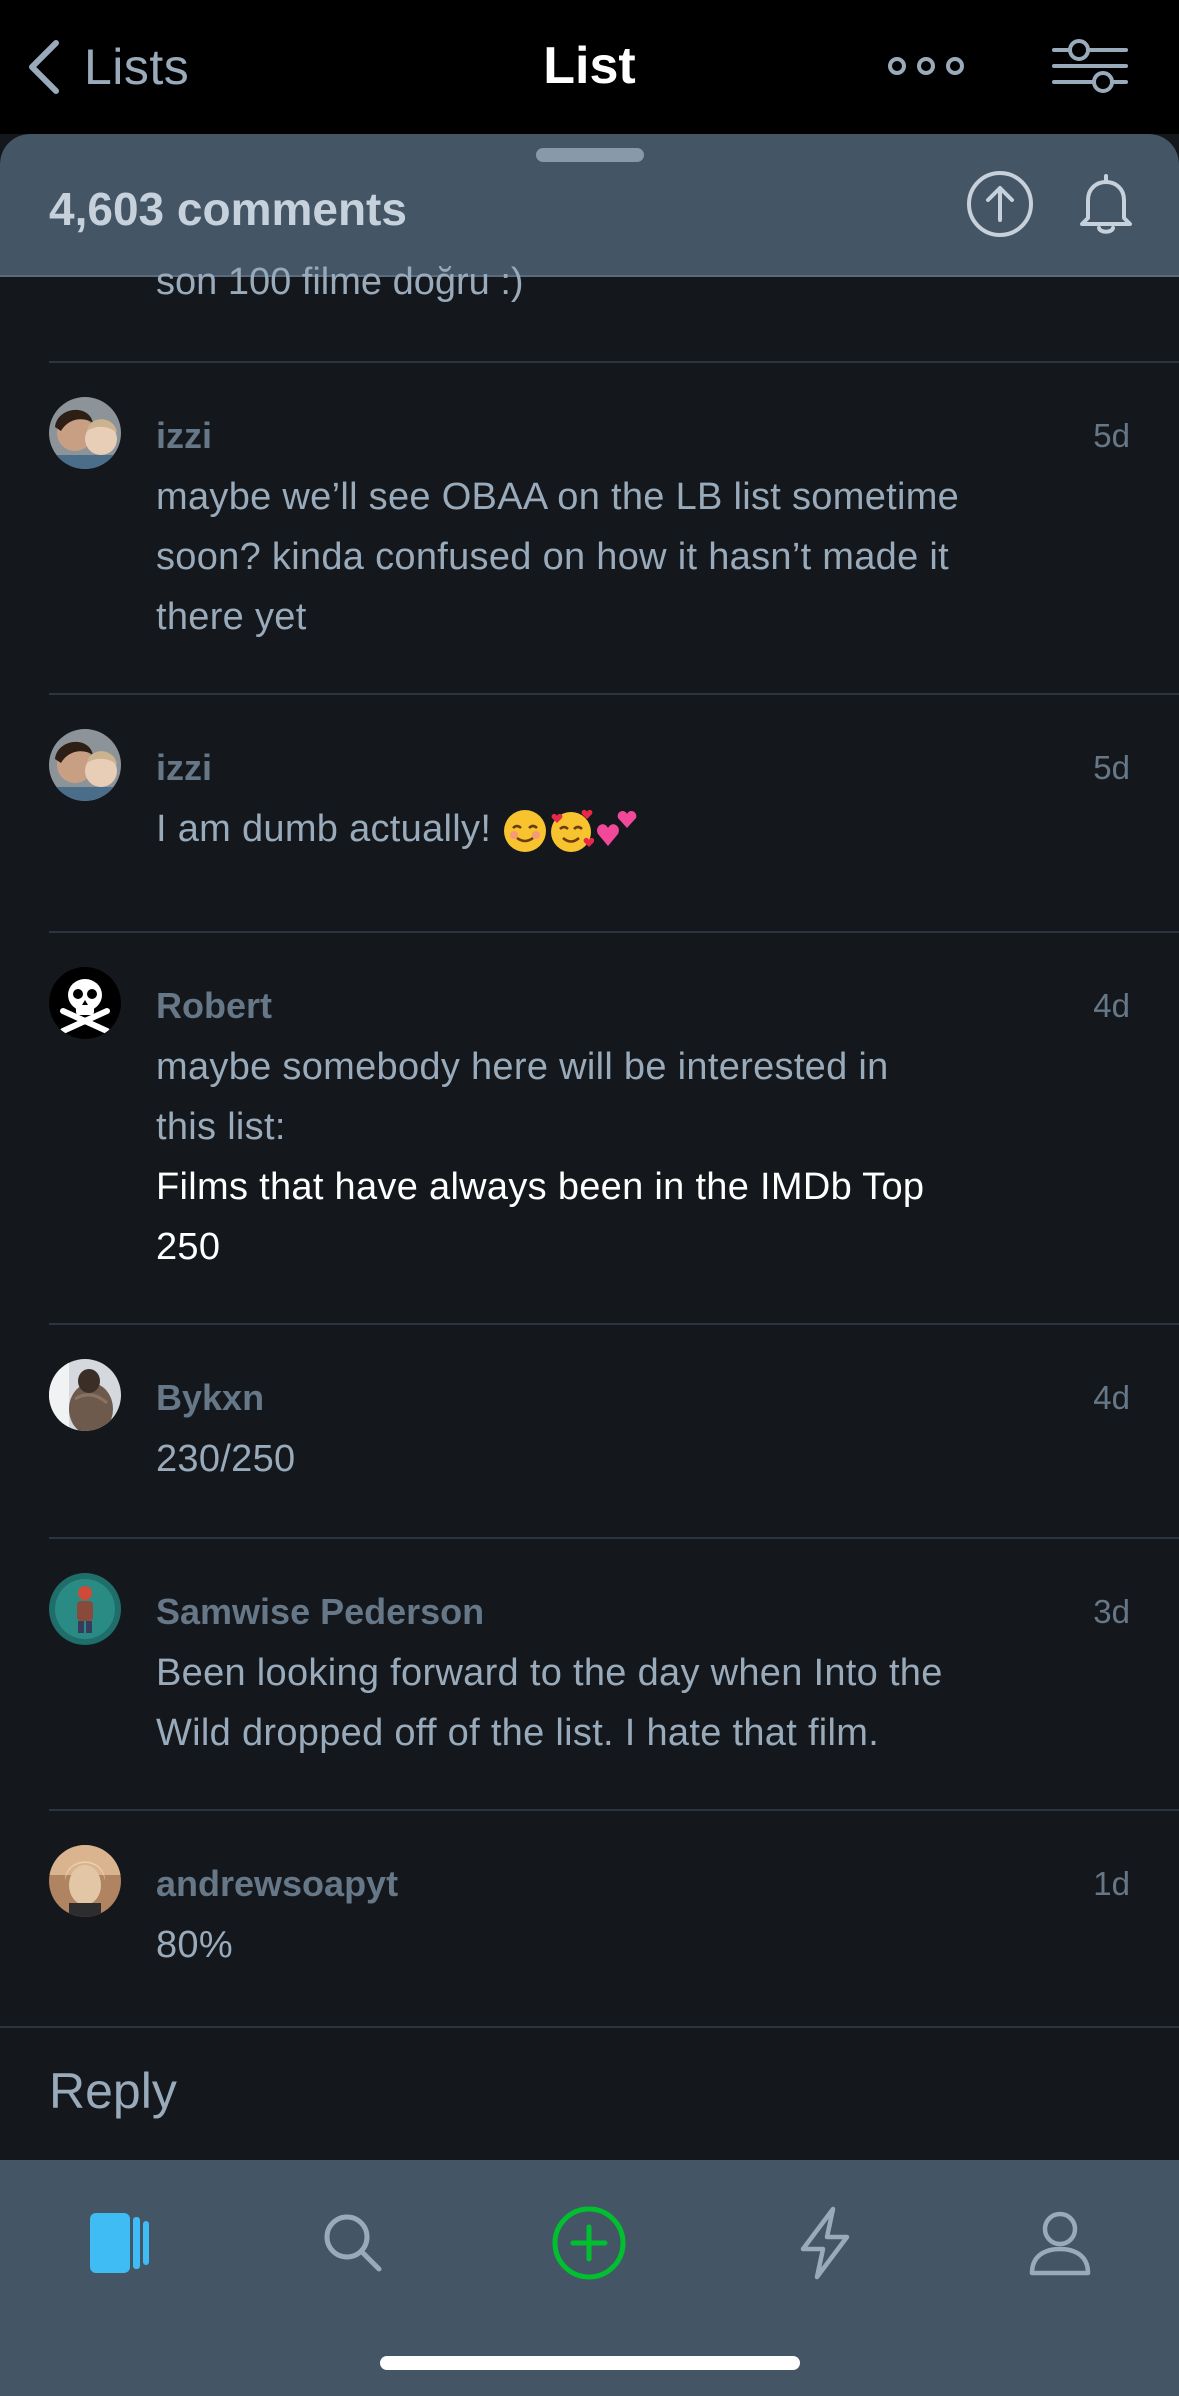  What do you see at coordinates (590, 2363) in the screenshot?
I see `home-indicator` at bounding box center [590, 2363].